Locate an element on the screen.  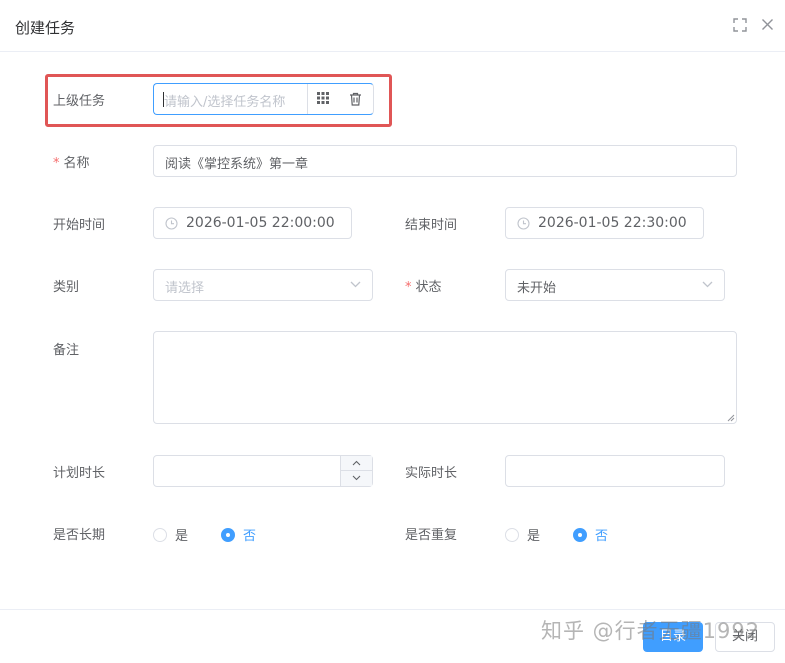
status-select: 未开始 is located at coordinates (615, 285).